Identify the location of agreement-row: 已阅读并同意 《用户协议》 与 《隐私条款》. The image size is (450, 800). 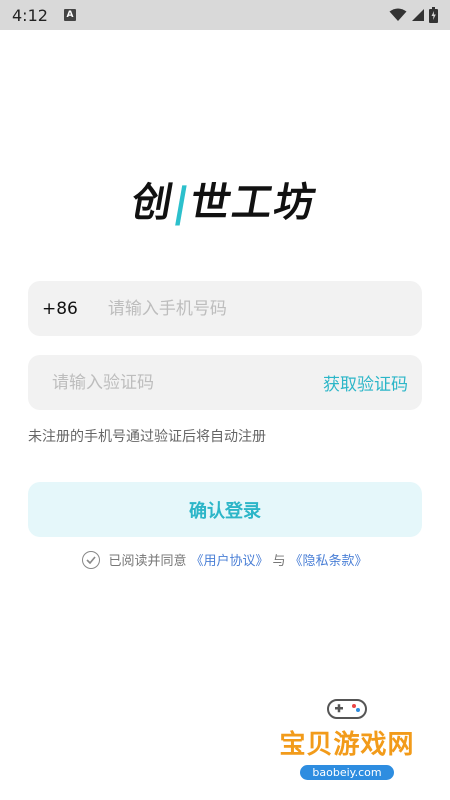
(225, 559).